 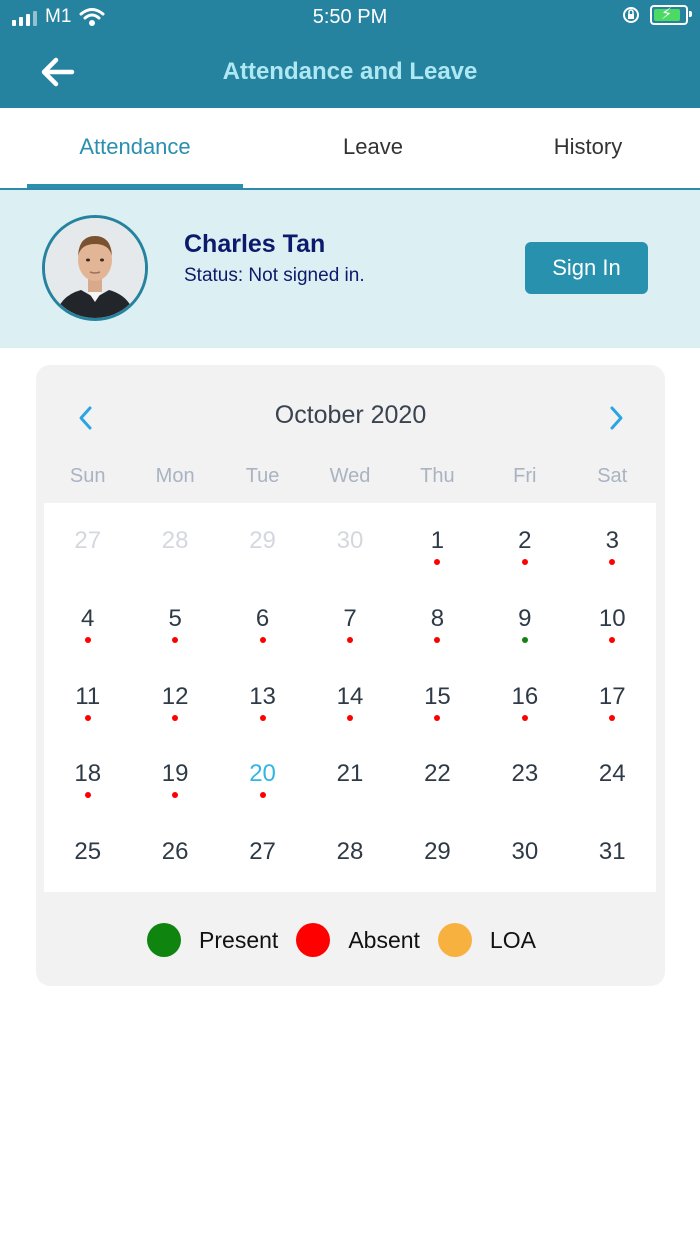 I want to click on calendar-day: 23, so click(x=524, y=775).